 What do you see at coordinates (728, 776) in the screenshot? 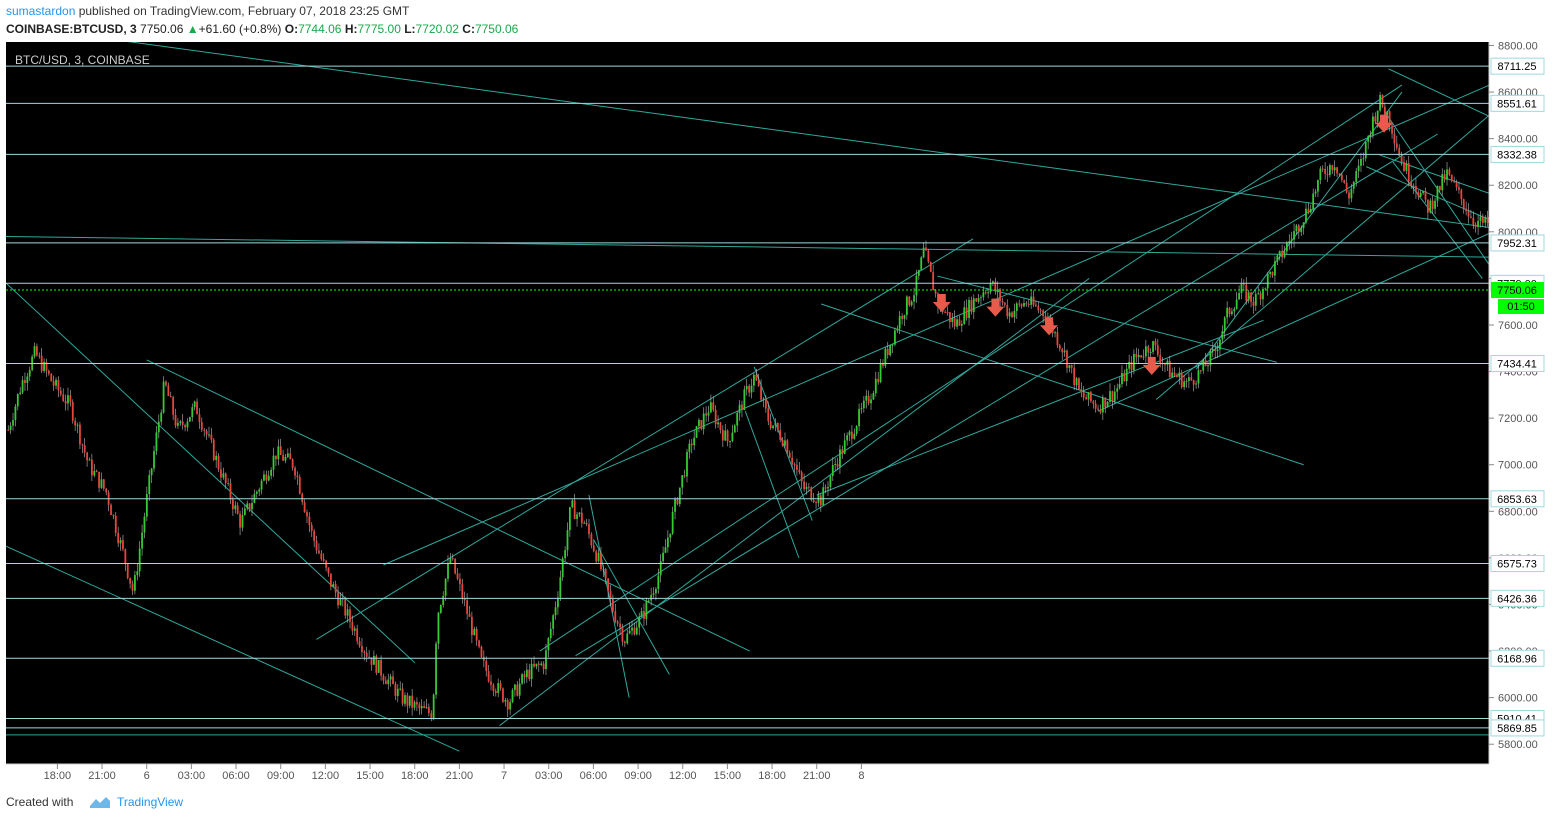
I see `x-tick-label: 15:00` at bounding box center [728, 776].